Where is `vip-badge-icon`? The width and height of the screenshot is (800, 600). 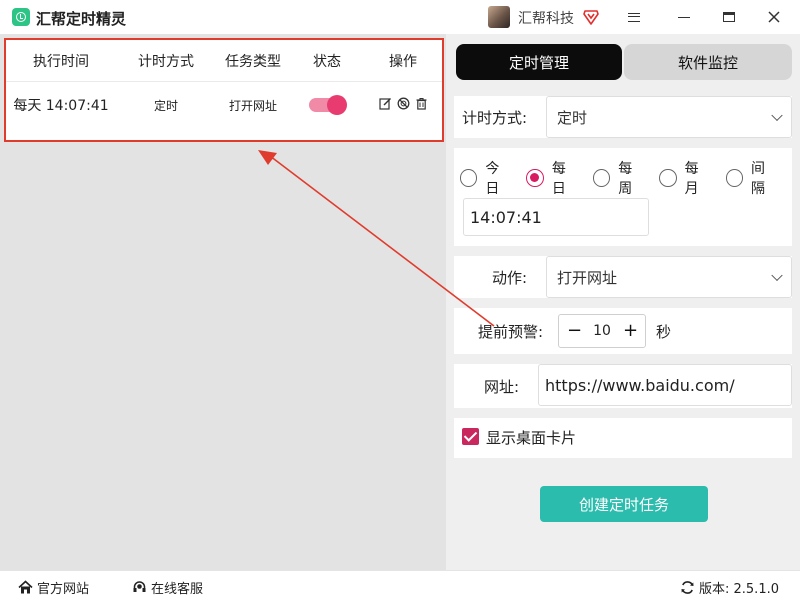 vip-badge-icon is located at coordinates (591, 17).